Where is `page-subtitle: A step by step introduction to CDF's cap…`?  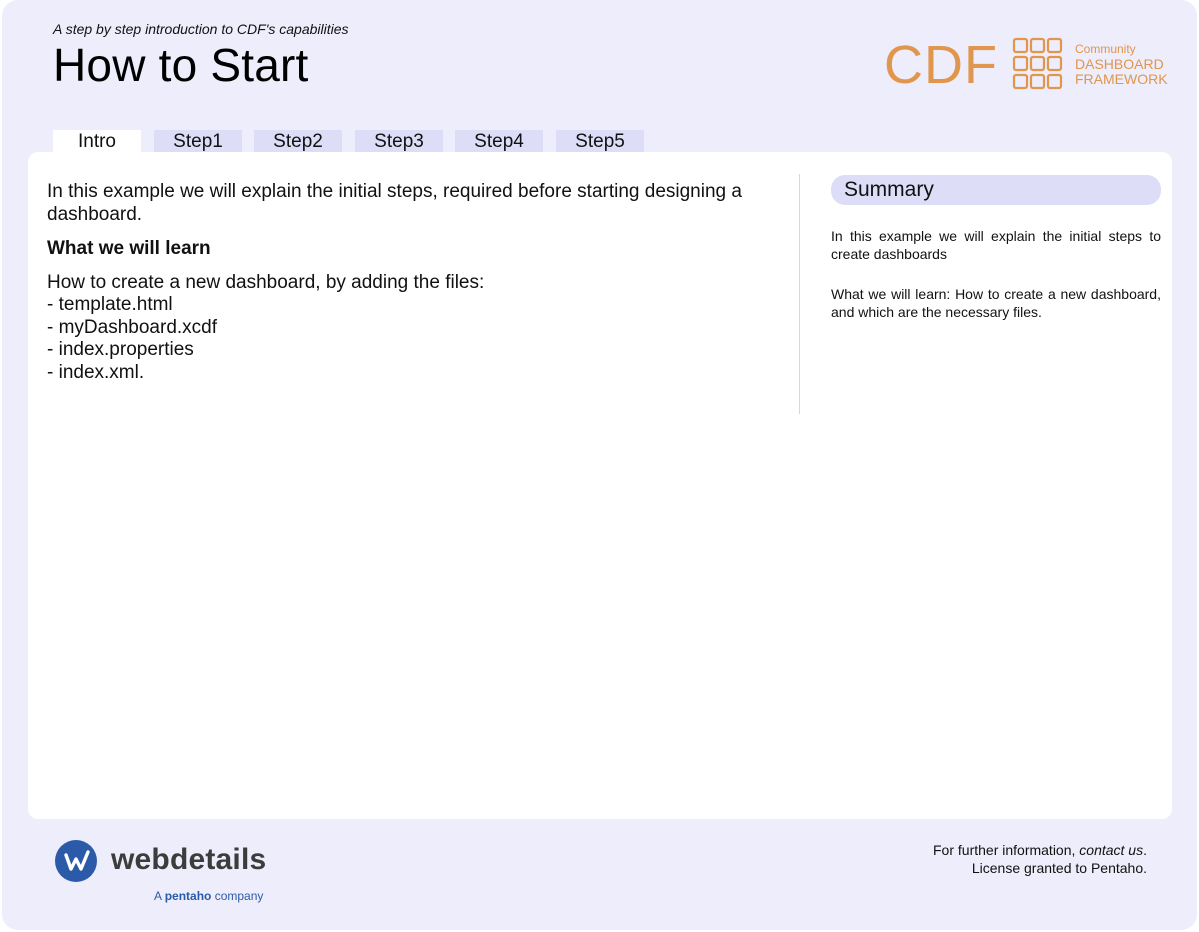 page-subtitle: A step by step introduction to CDF's cap… is located at coordinates (201, 29).